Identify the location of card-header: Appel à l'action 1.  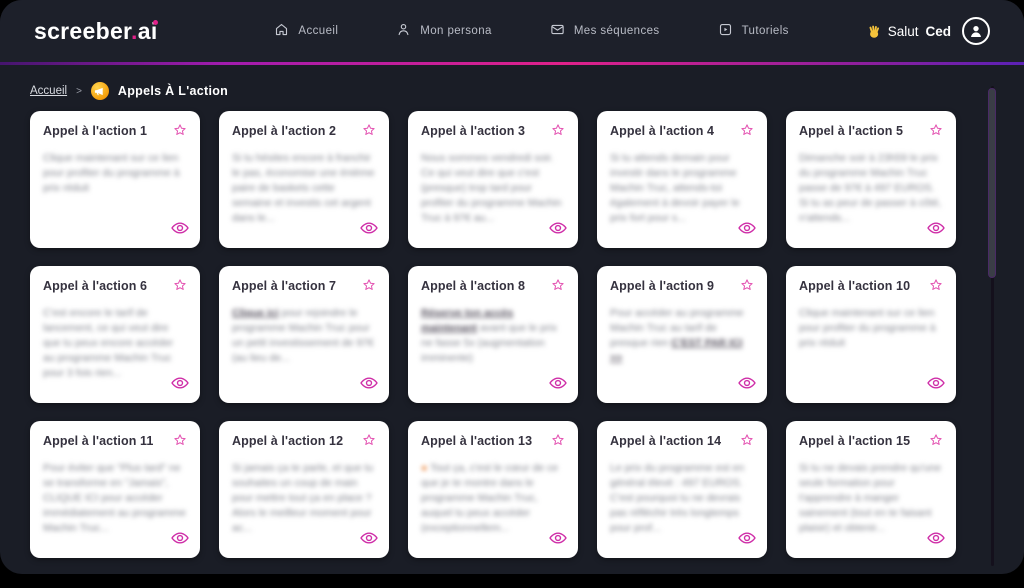
(115, 133).